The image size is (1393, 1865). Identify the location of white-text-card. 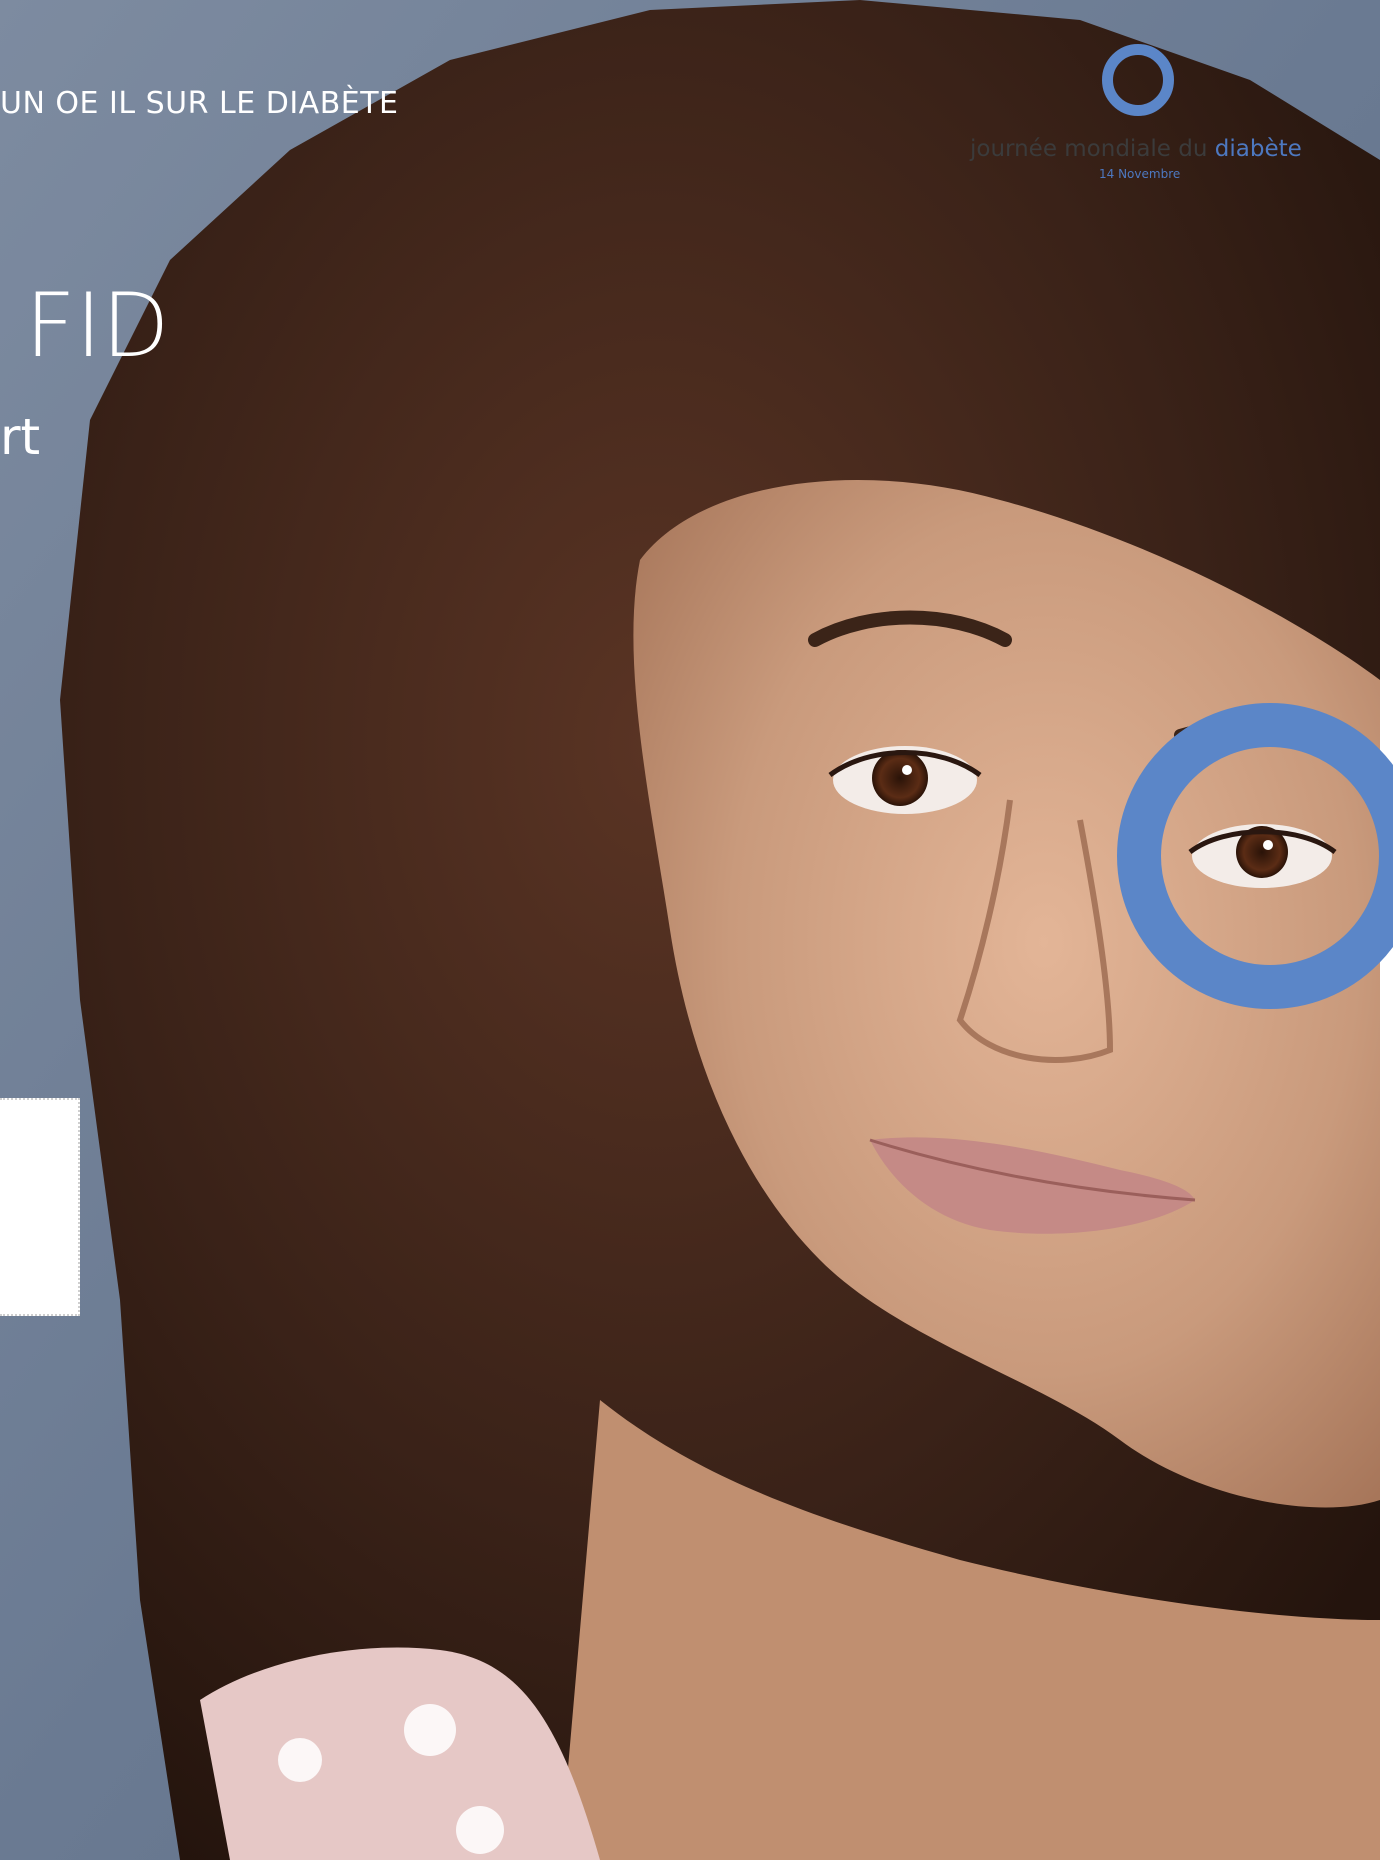
(40, 1207).